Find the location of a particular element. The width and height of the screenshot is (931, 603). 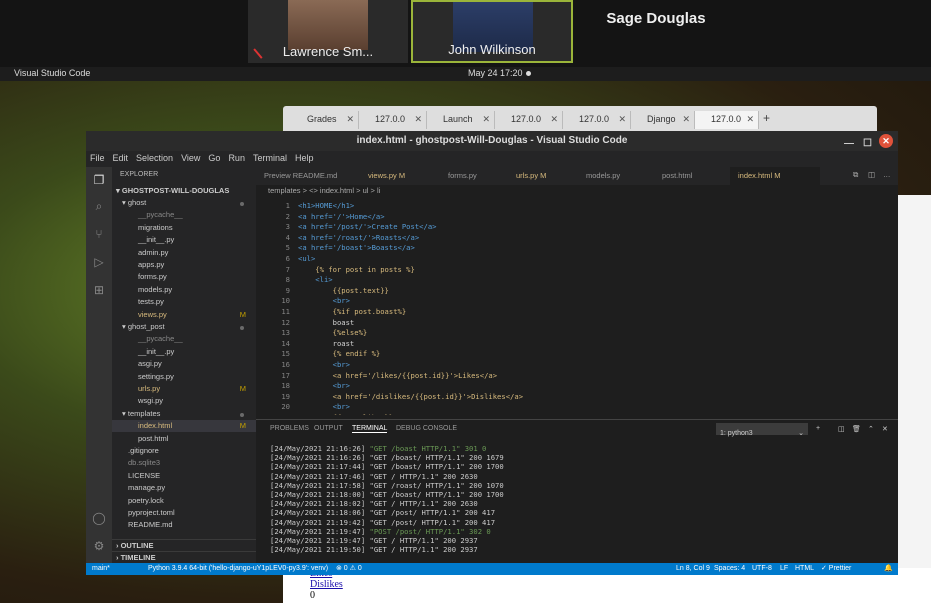

tree-item: apps.py is located at coordinates (184, 265).